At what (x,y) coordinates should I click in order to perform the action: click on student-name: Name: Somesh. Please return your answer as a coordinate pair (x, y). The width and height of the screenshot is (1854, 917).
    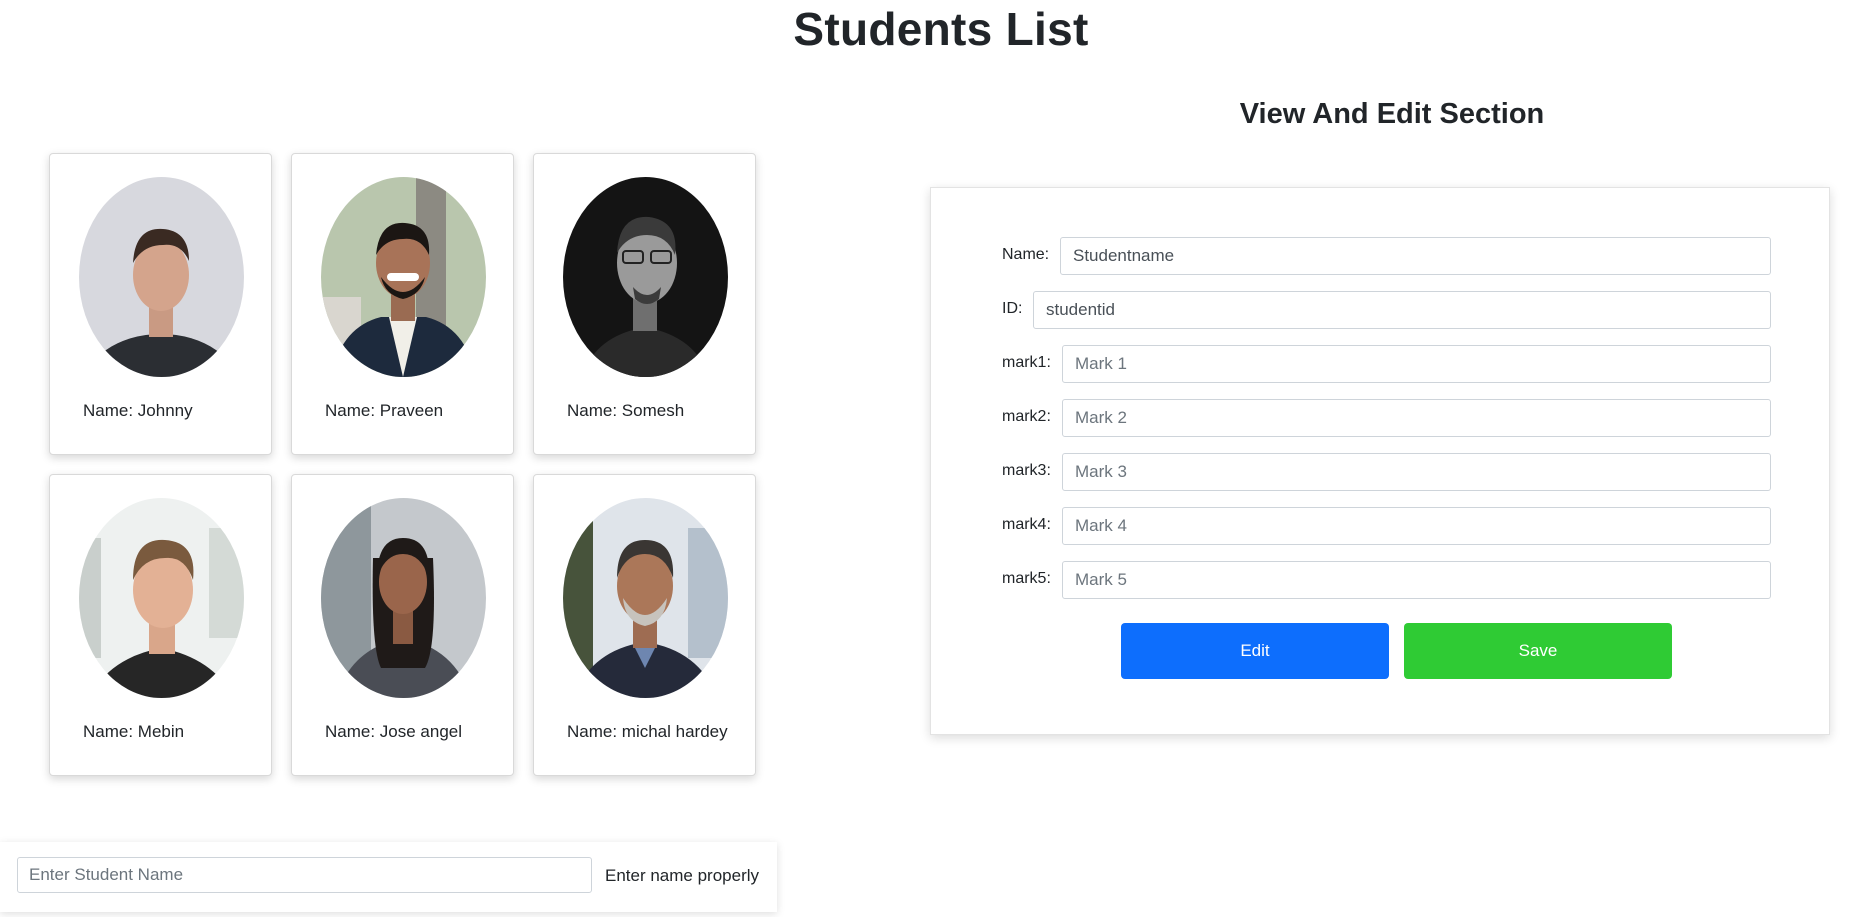
    Looking at the image, I should click on (626, 410).